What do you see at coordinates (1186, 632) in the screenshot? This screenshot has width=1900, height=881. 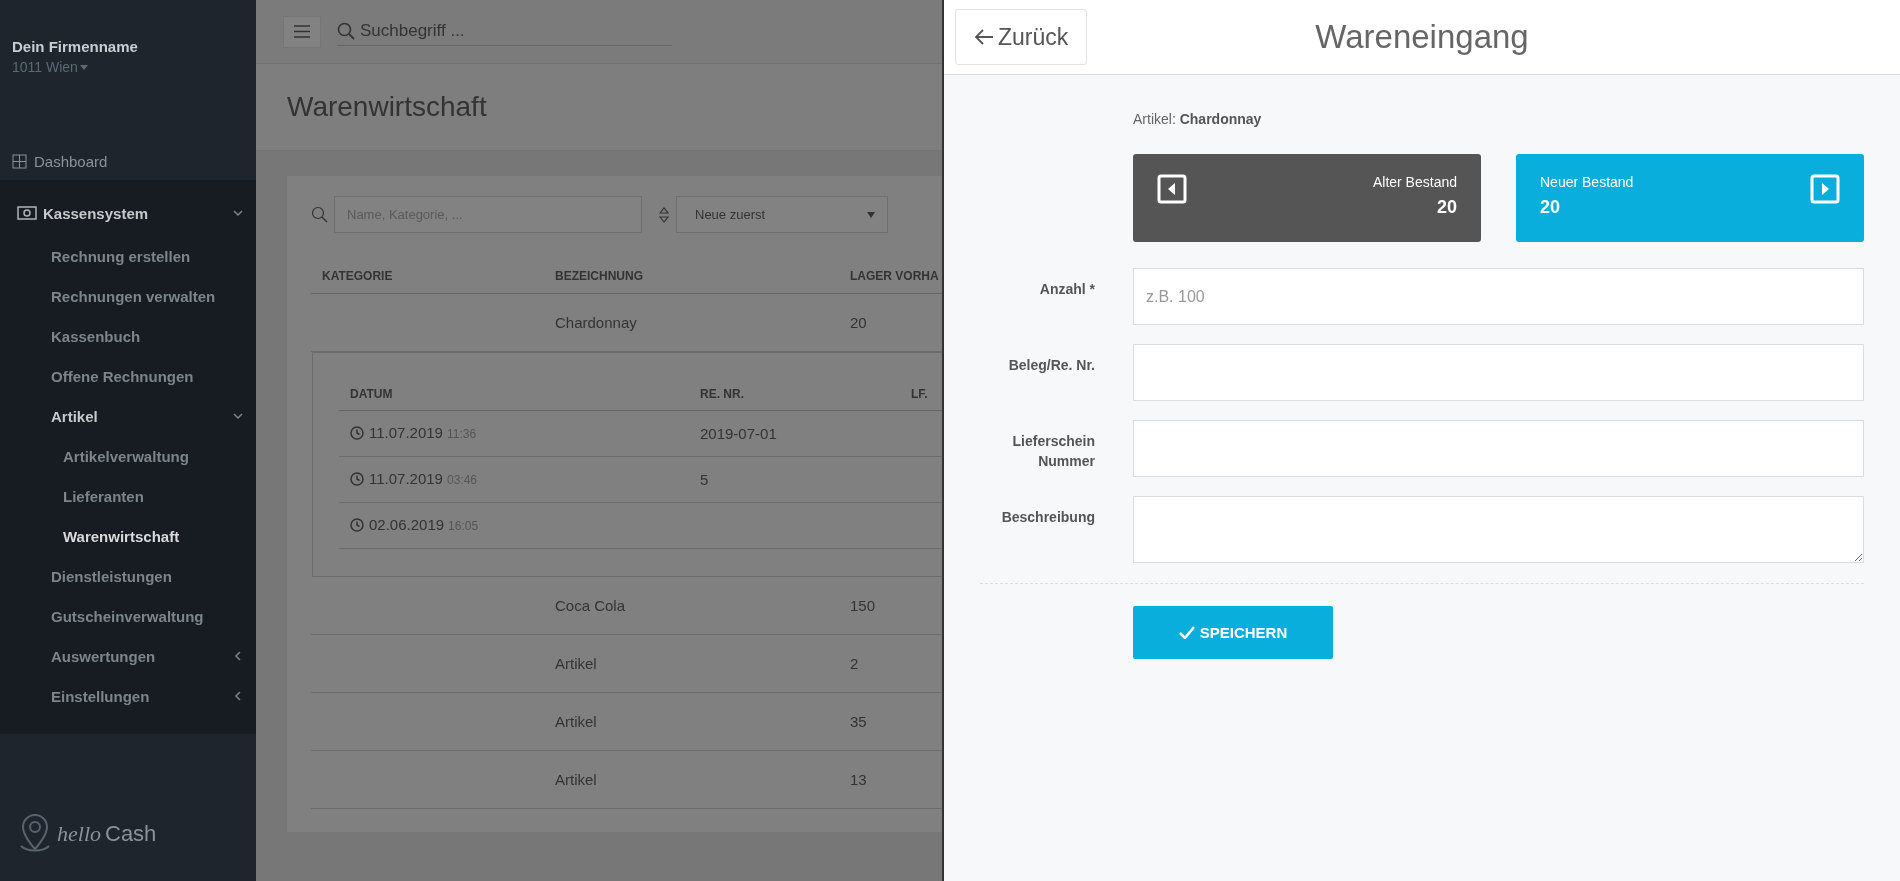 I see `check-icon` at bounding box center [1186, 632].